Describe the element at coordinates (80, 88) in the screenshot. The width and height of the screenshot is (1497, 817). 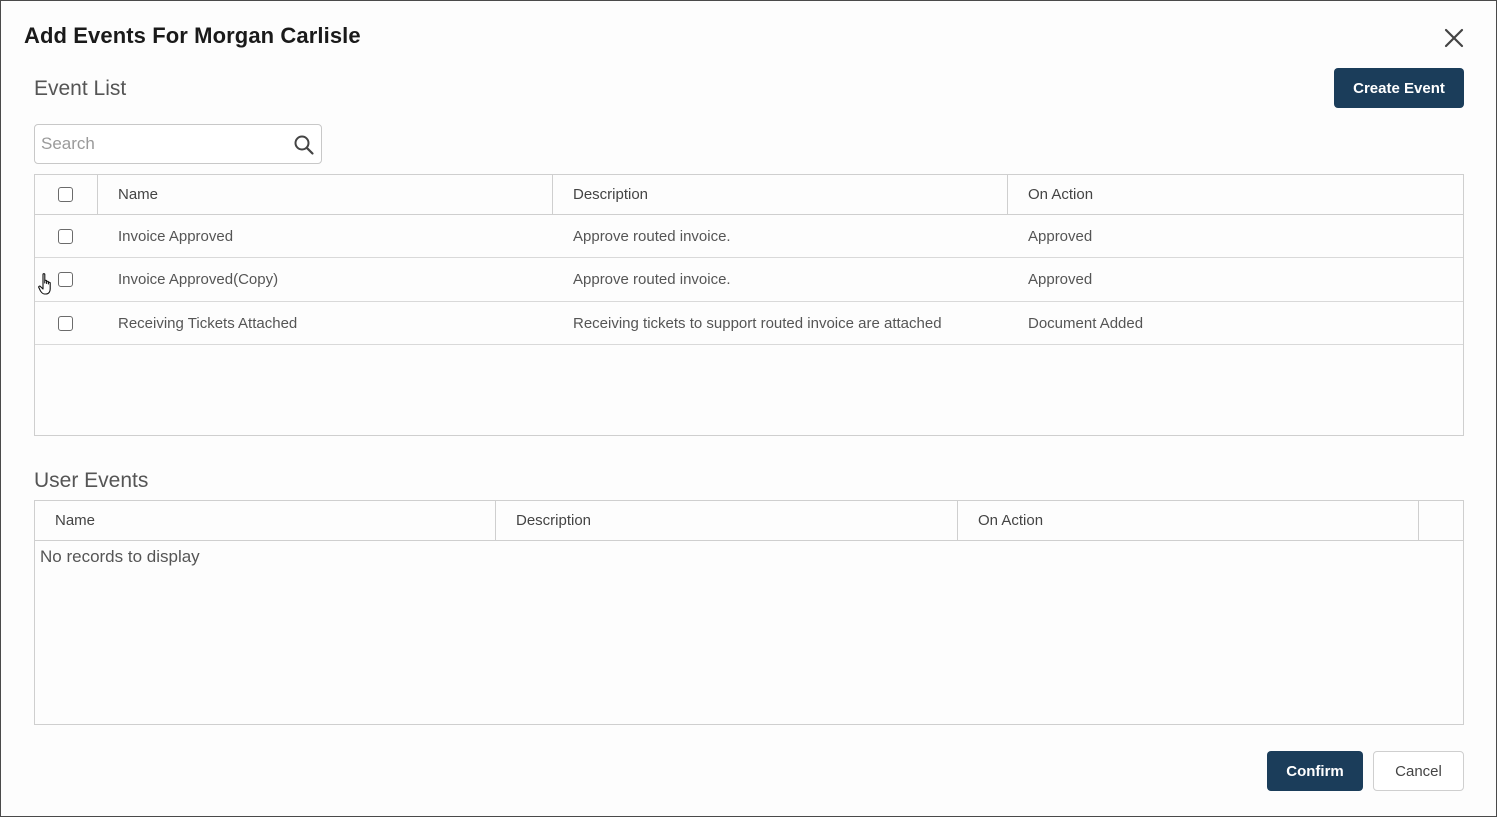
I see `event-list-title: Event List` at that location.